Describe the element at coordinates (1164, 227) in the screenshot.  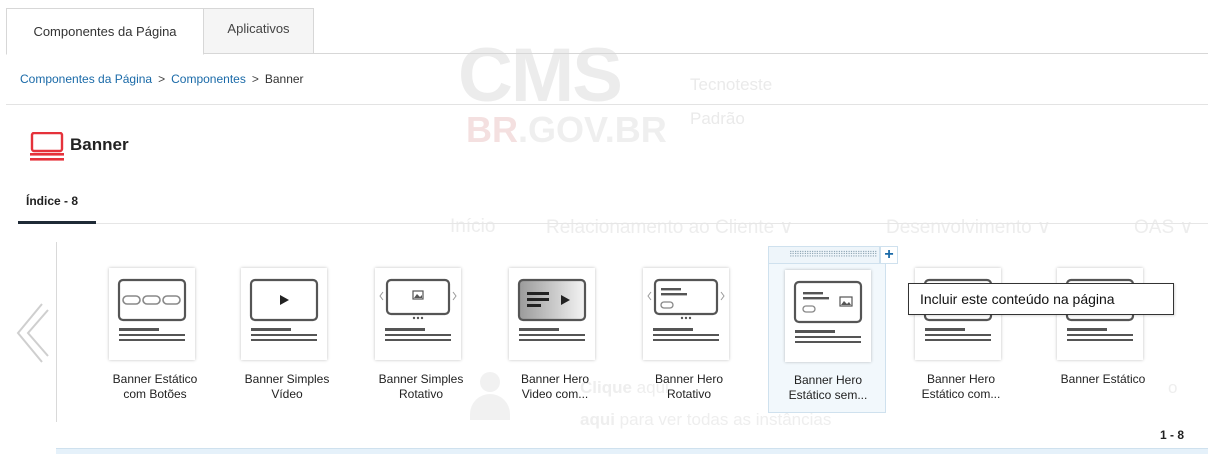
I see `bg-nav-item: OAS ∨` at that location.